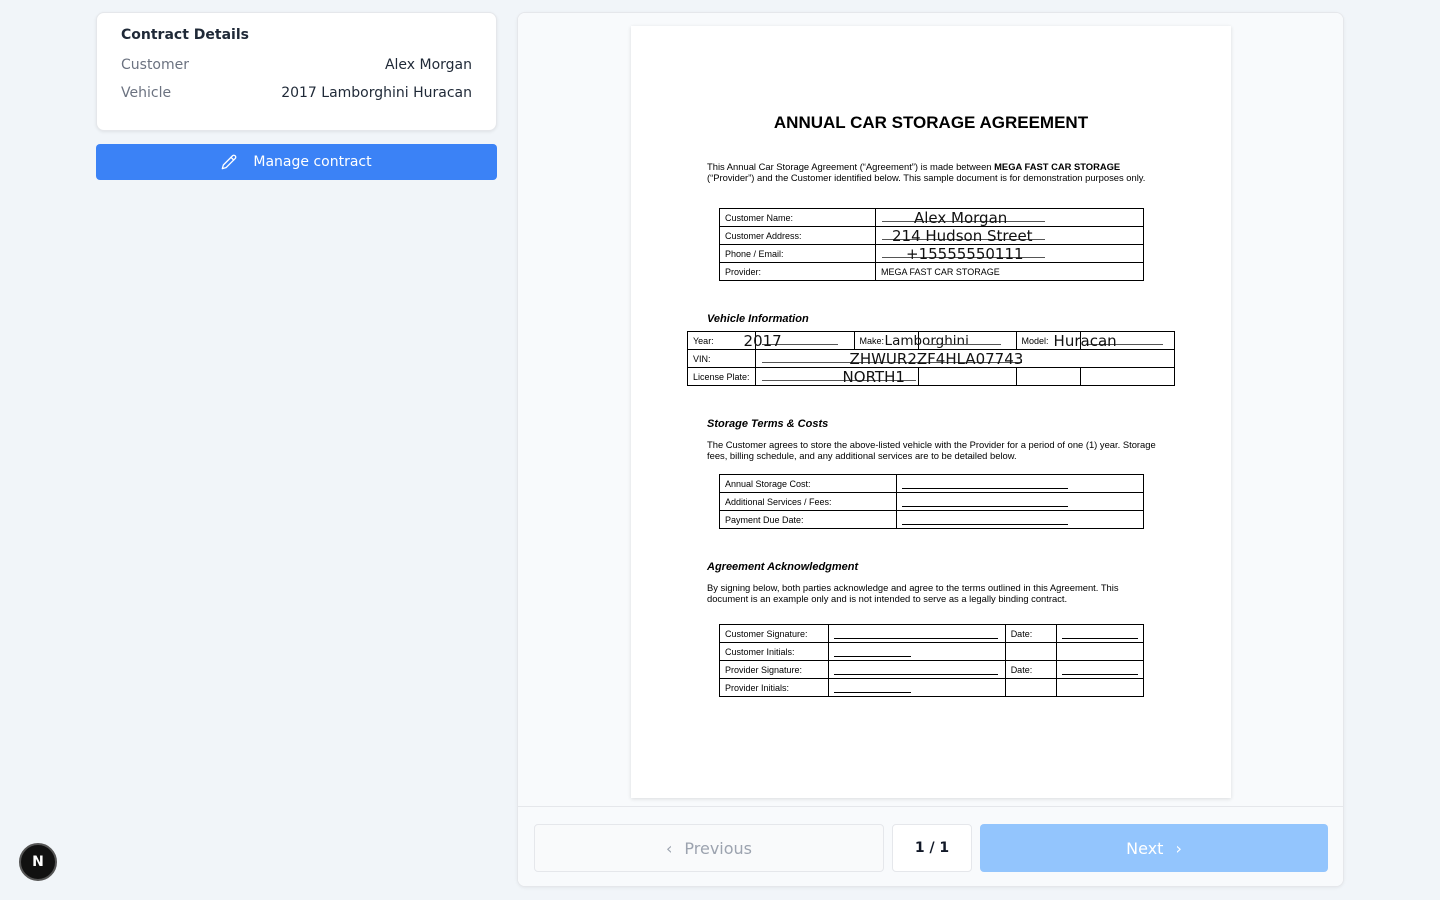 The image size is (1440, 900). Describe the element at coordinates (1057, 166) in the screenshot. I see `intro-provider-name: MEGA FAST CAR STORAGE` at that location.